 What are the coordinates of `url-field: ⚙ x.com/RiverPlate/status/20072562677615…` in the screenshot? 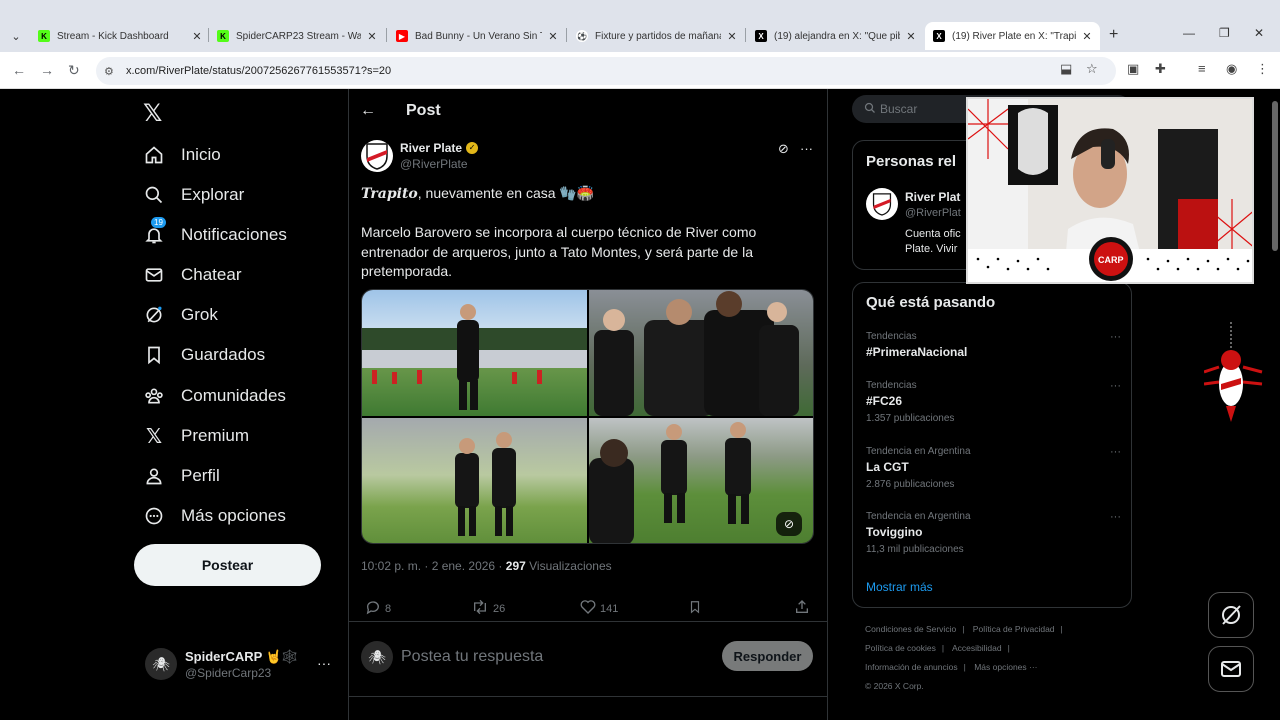 It's located at (606, 71).